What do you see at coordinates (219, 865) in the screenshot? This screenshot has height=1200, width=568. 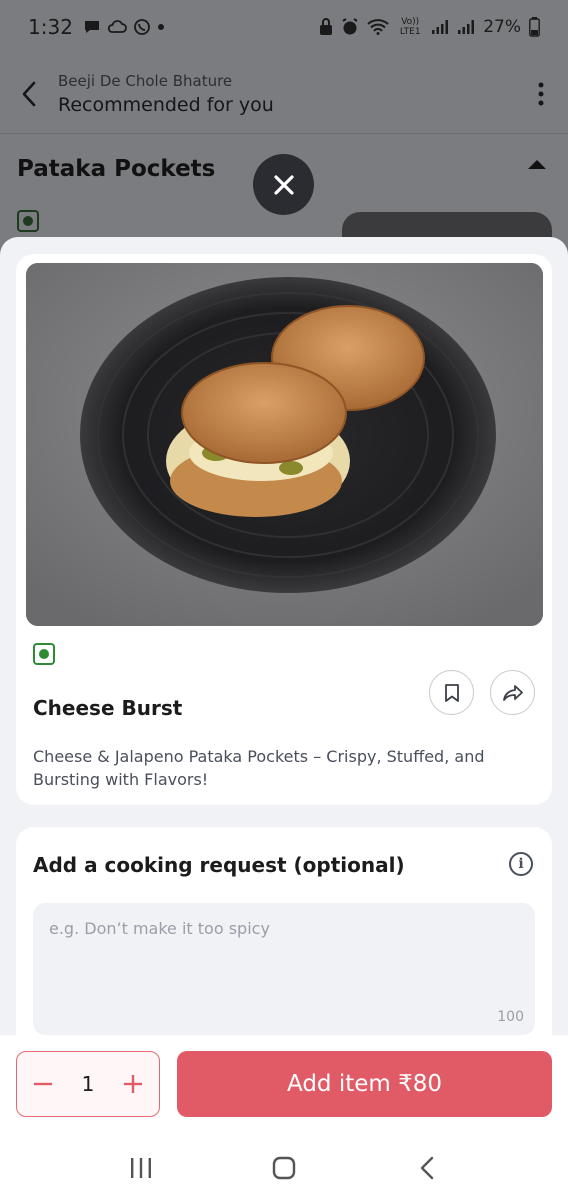 I see `cooking-request-title: Add a cooking request (optional)` at bounding box center [219, 865].